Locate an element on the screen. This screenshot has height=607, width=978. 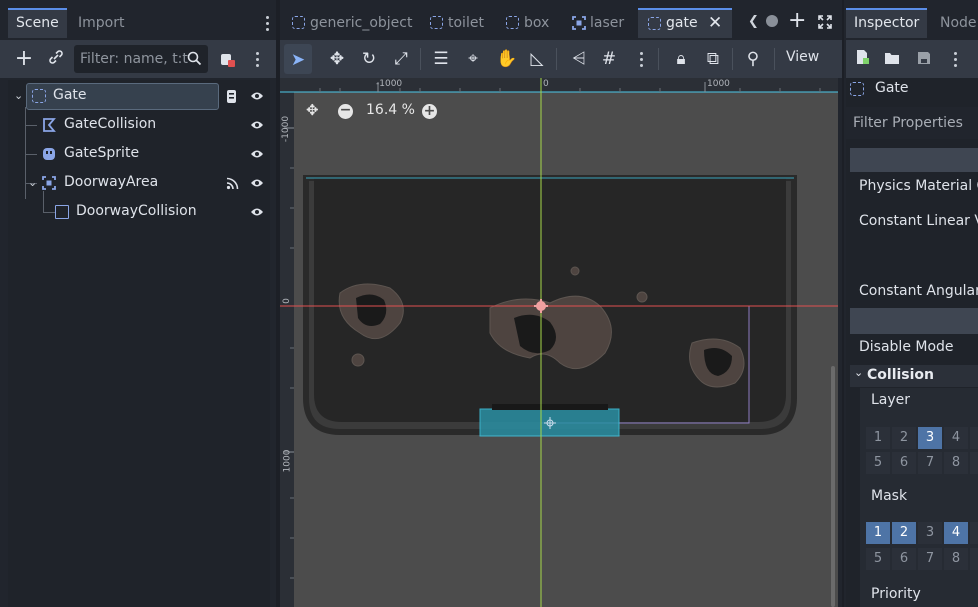
mask-bit: 3 is located at coordinates (930, 533).